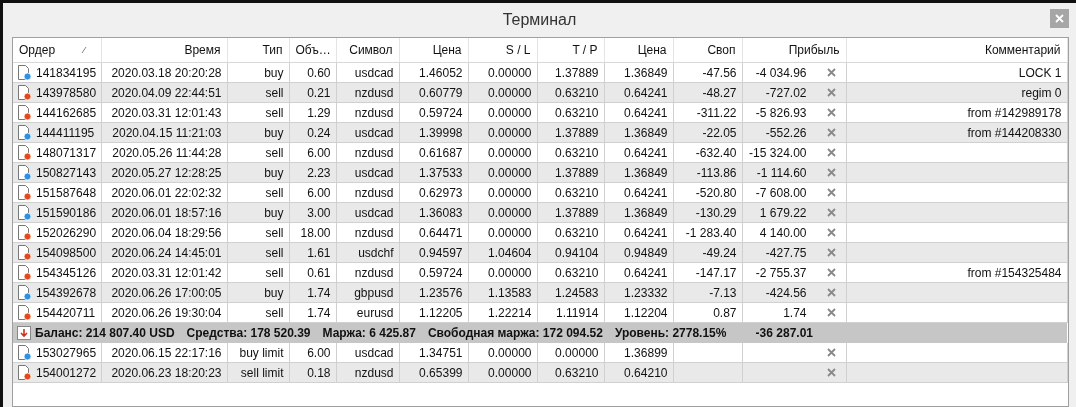 This screenshot has height=407, width=1076. What do you see at coordinates (65, 132) in the screenshot?
I see `order-number: 144411195` at bounding box center [65, 132].